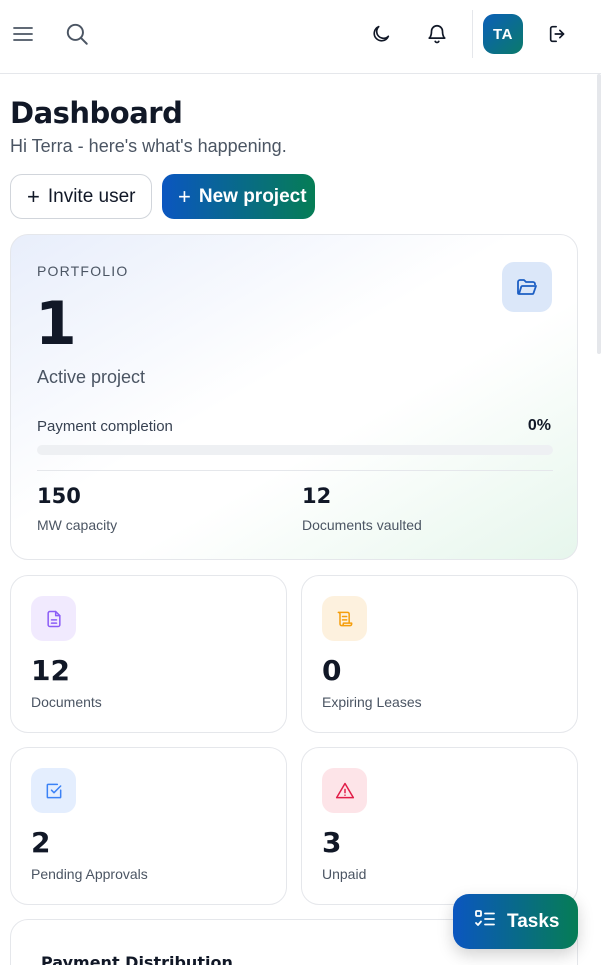 Image resolution: width=601 pixels, height=965 pixels. Describe the element at coordinates (91, 377) in the screenshot. I see `active-project-caption: Active project` at that location.